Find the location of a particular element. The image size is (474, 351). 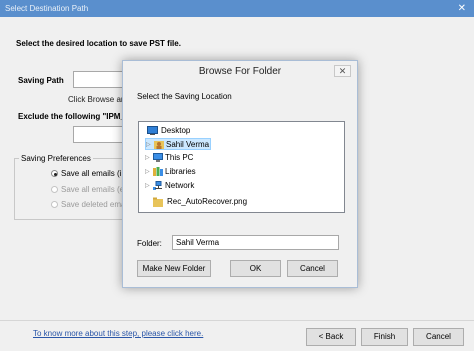

dialog-title: Browse For Folder is located at coordinates (240, 71).